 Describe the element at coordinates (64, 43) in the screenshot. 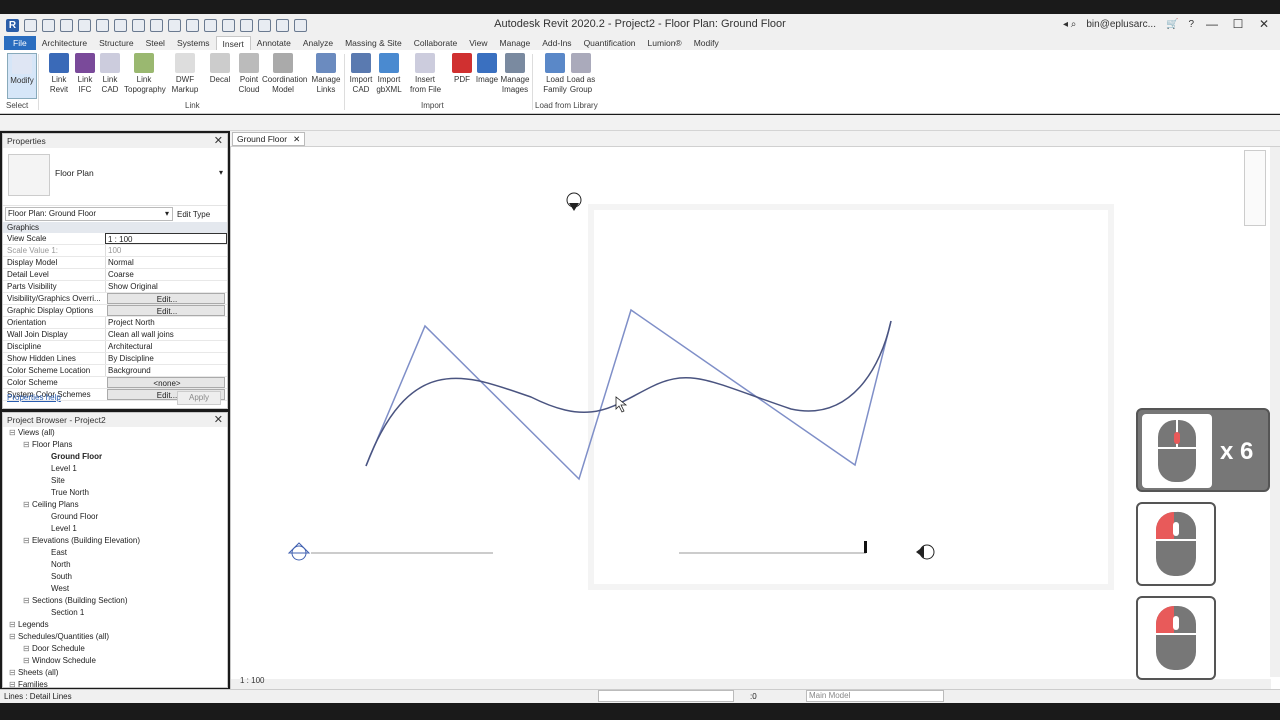

I see `tab-architecture: Architecture` at that location.